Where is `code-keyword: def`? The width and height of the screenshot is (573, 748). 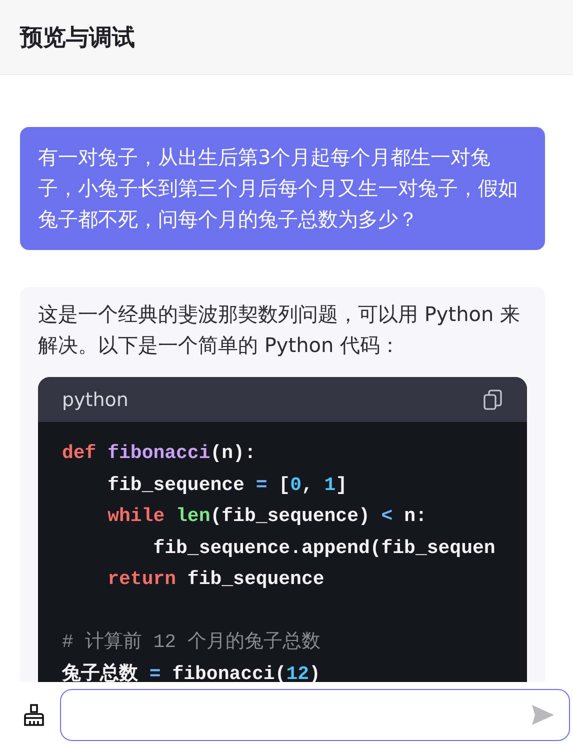 code-keyword: def is located at coordinates (80, 453).